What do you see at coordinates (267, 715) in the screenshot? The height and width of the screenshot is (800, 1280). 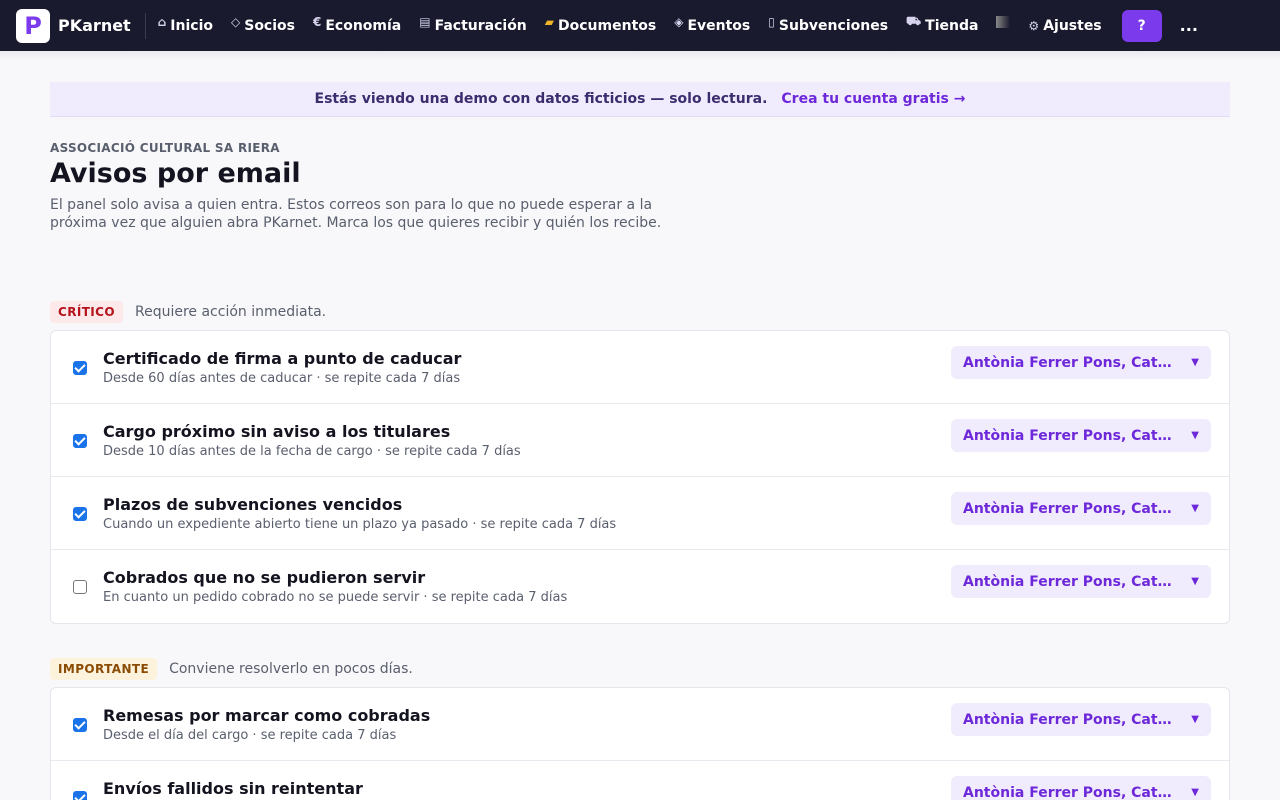 I see `alert-title: Remesas por marcar como cobradas` at bounding box center [267, 715].